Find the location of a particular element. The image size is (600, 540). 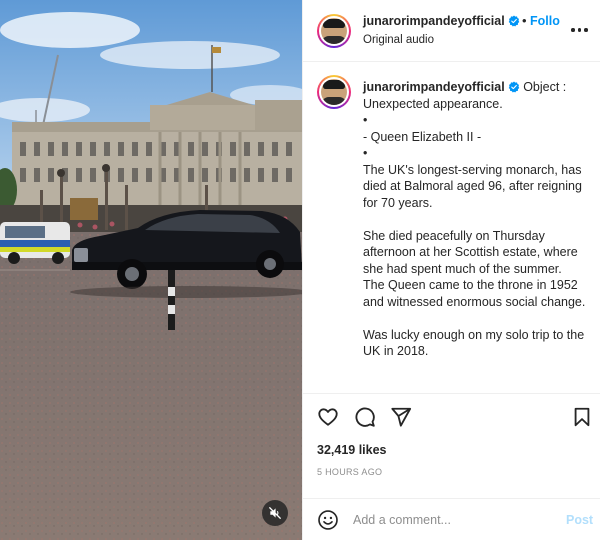

comment-bar: Post is located at coordinates (451, 519).